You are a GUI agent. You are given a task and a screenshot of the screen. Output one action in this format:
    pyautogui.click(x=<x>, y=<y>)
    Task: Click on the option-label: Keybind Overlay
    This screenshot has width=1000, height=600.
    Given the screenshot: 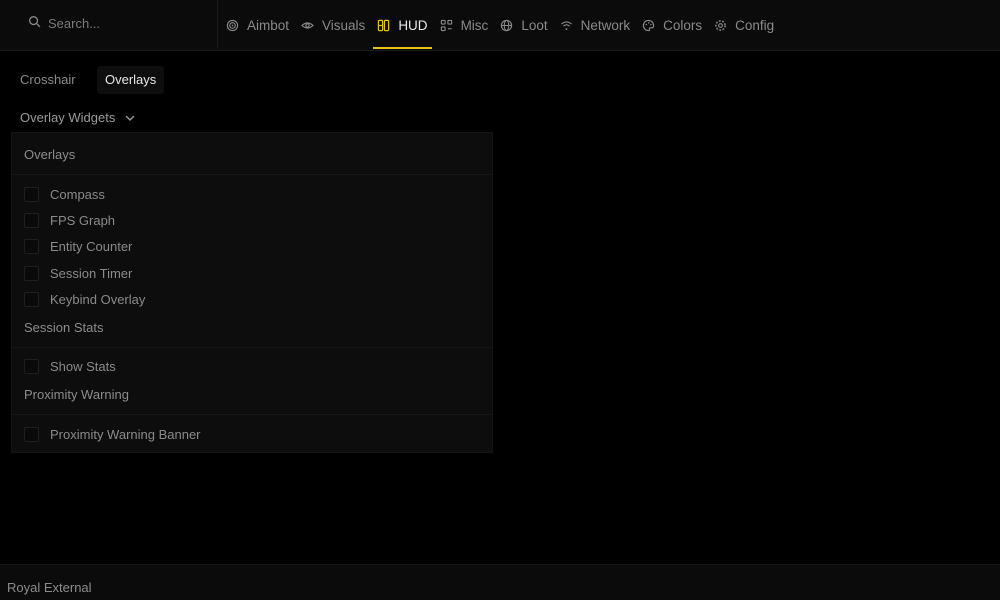 What is the action you would take?
    pyautogui.click(x=98, y=299)
    